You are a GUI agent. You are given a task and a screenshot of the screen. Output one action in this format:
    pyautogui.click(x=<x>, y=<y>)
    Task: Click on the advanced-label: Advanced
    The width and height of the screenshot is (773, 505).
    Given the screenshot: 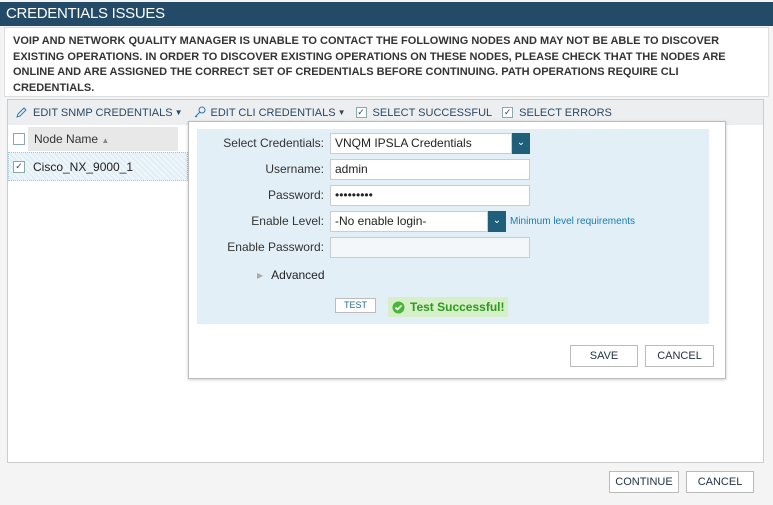 What is the action you would take?
    pyautogui.click(x=298, y=275)
    